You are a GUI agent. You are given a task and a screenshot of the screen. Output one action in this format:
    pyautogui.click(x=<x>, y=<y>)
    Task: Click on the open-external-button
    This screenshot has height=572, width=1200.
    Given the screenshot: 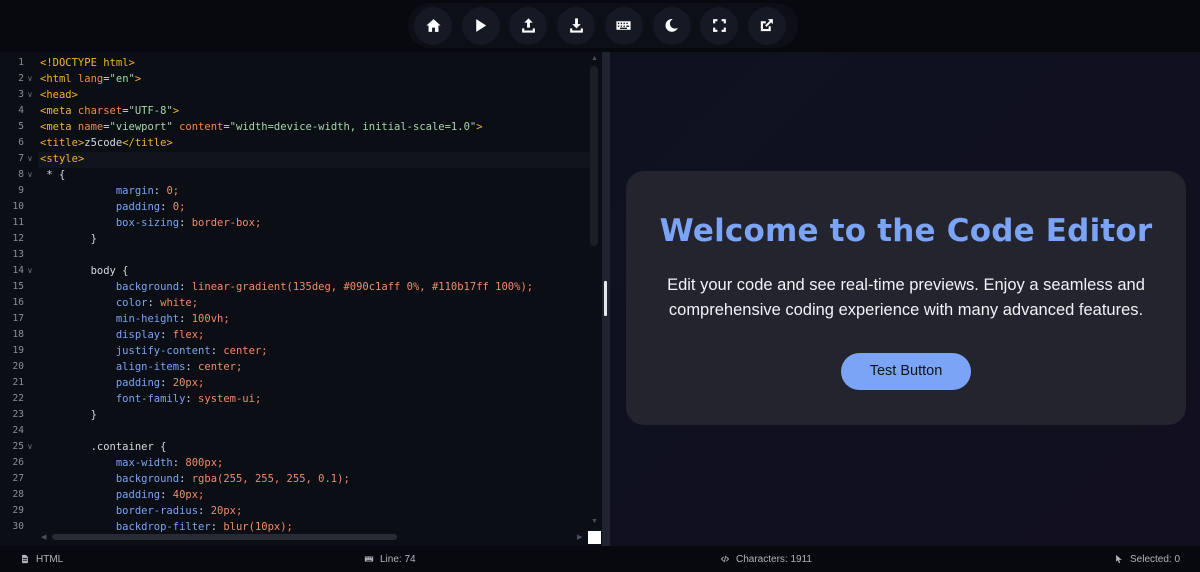 What is the action you would take?
    pyautogui.click(x=766, y=25)
    